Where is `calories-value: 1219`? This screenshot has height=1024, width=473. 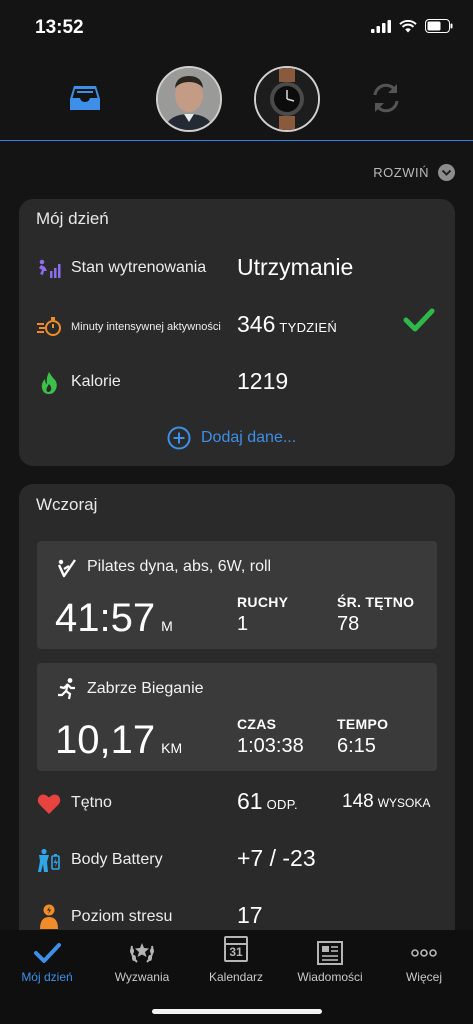 calories-value: 1219 is located at coordinates (263, 381).